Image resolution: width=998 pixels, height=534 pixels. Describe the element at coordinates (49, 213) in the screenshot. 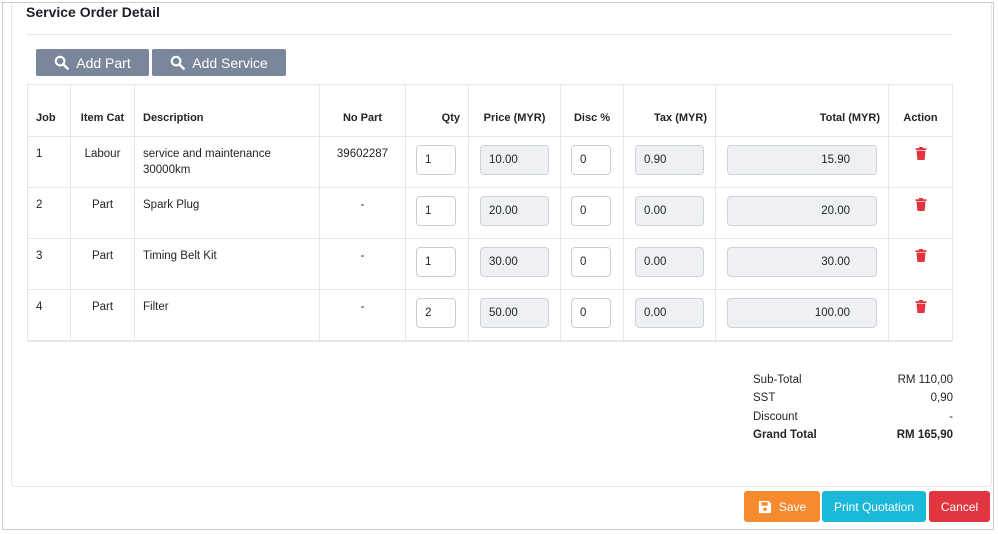

I see `cell-job: 2` at that location.